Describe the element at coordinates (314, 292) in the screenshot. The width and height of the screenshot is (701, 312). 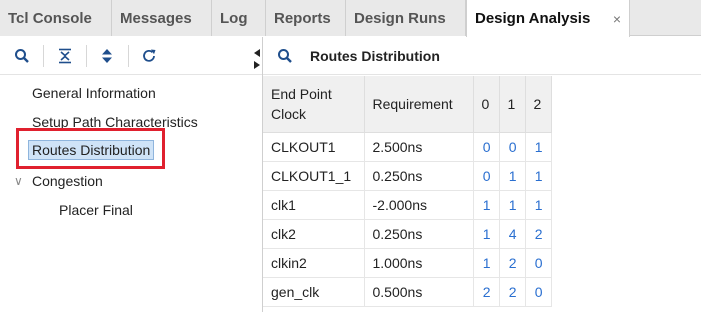
I see `cell-end-point-clock: gen_clk` at that location.